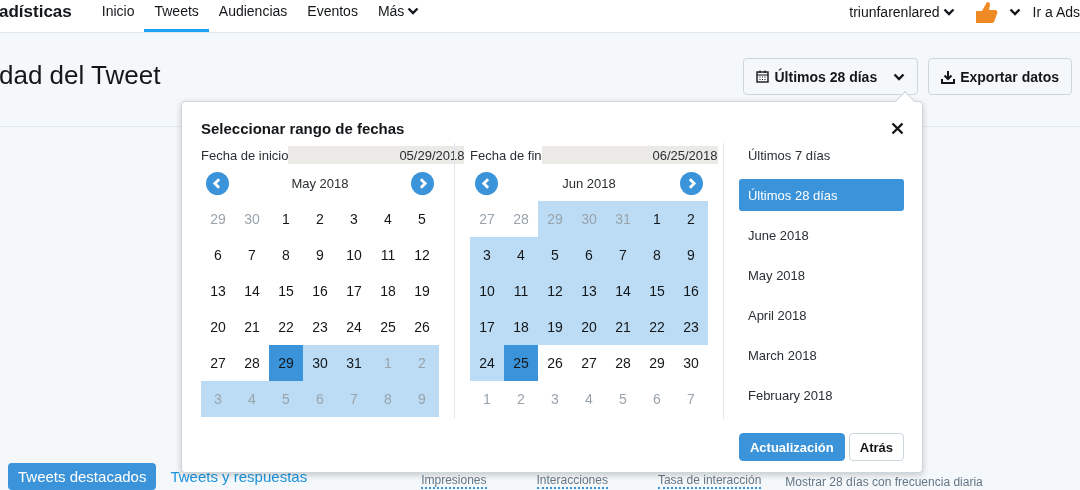 The height and width of the screenshot is (490, 1080). Describe the element at coordinates (376, 155) in the screenshot. I see `date-field: 05/29/2018` at that location.